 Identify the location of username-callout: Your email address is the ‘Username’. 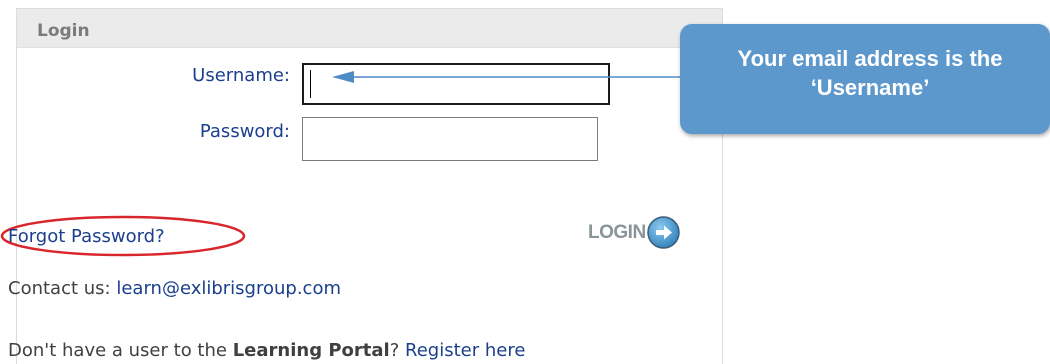
(865, 79).